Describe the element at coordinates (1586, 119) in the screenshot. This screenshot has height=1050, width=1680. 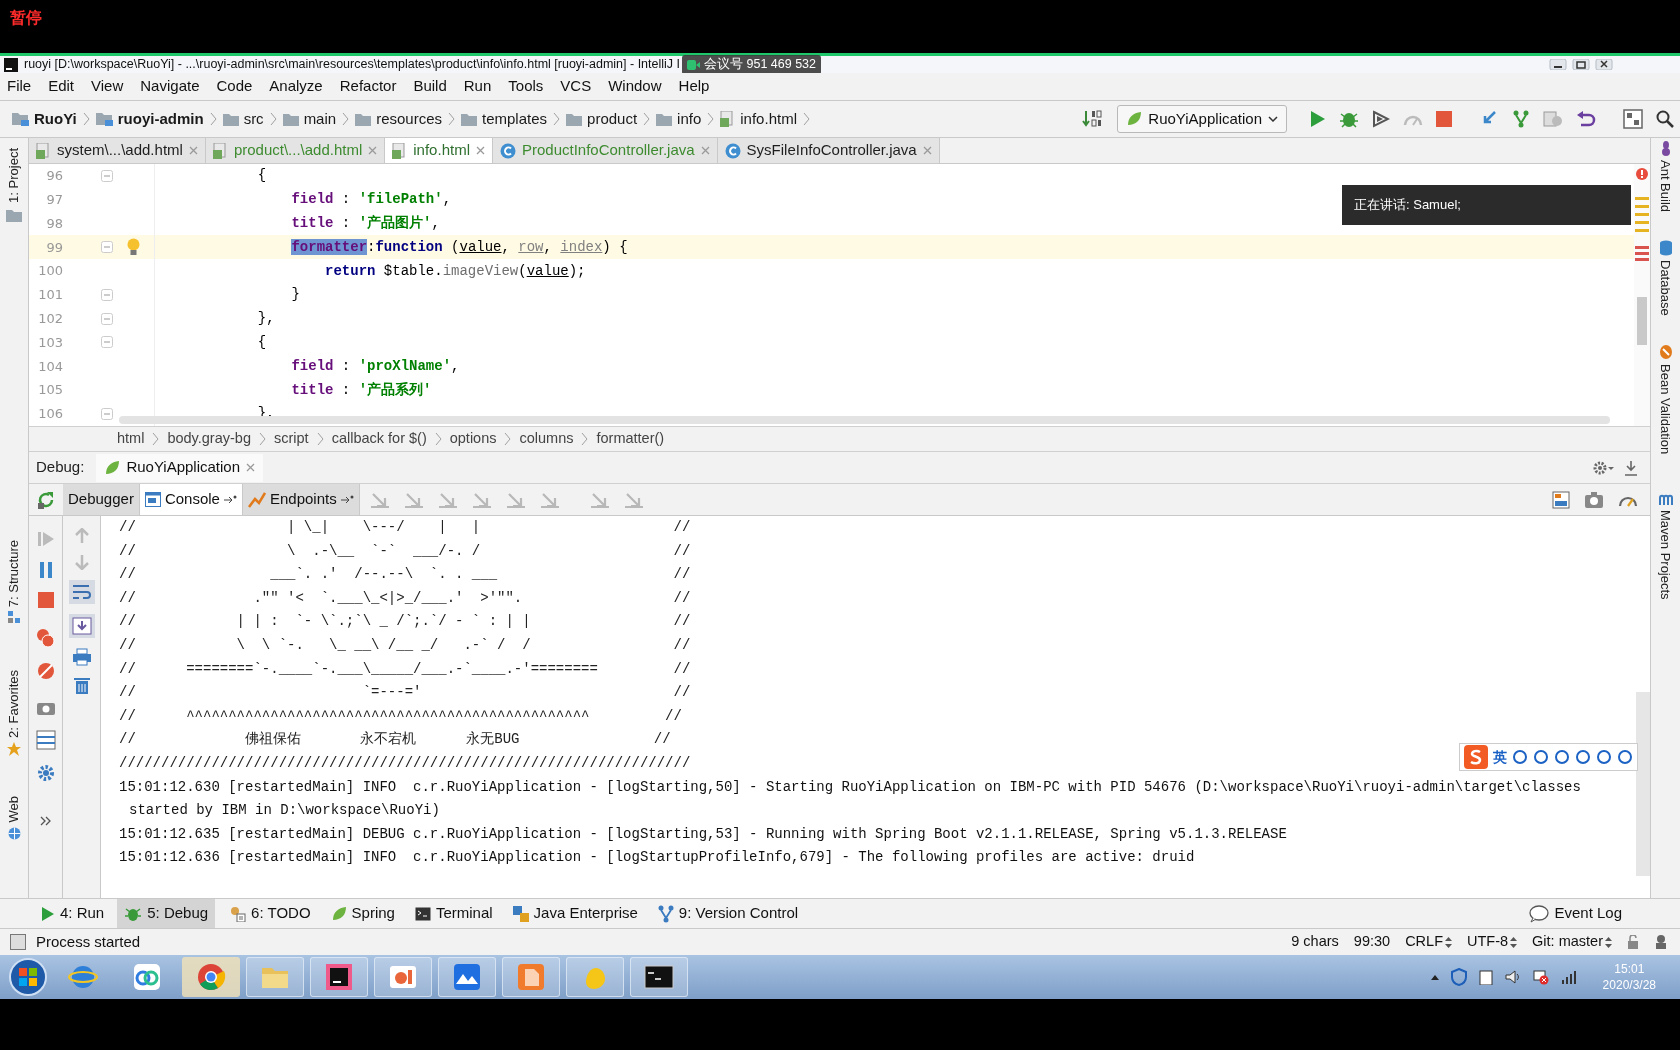
I see `undo-icon` at that location.